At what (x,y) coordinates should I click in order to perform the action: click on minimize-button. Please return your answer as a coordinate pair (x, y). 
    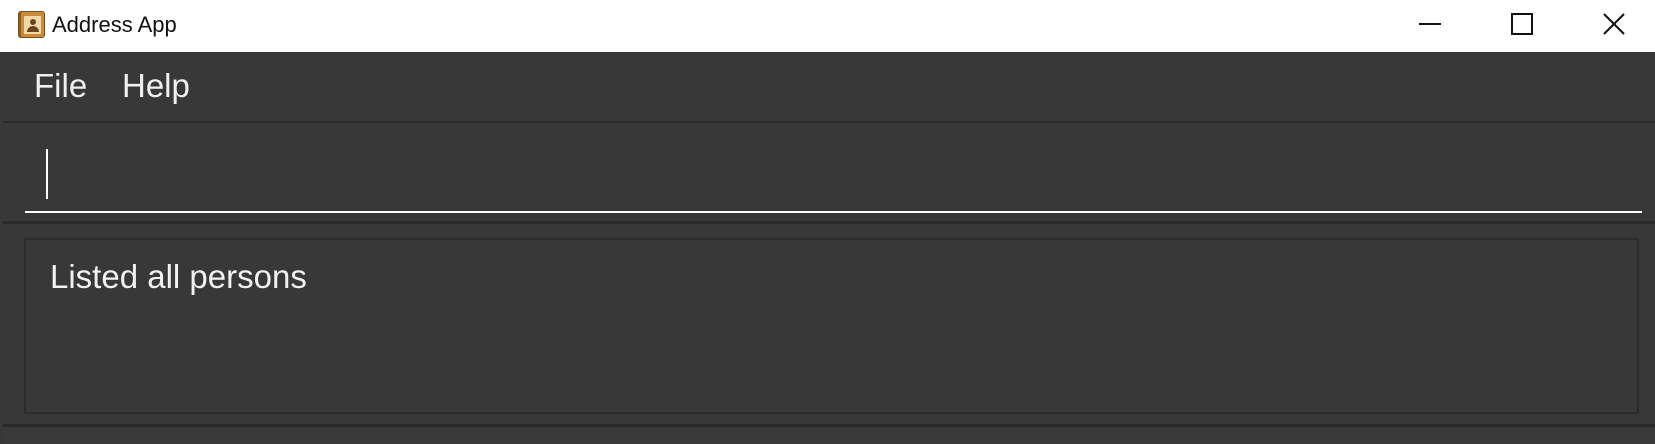
    Looking at the image, I should click on (1430, 24).